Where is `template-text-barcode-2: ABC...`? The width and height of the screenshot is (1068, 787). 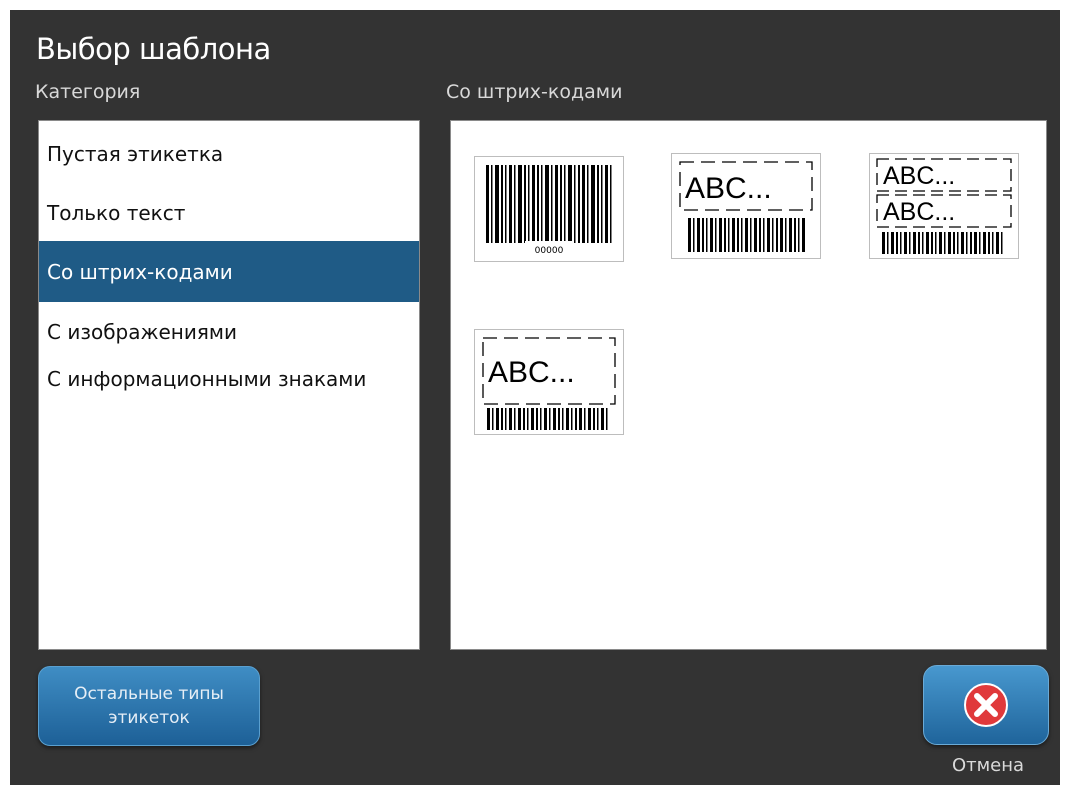 template-text-barcode-2: ABC... is located at coordinates (549, 382).